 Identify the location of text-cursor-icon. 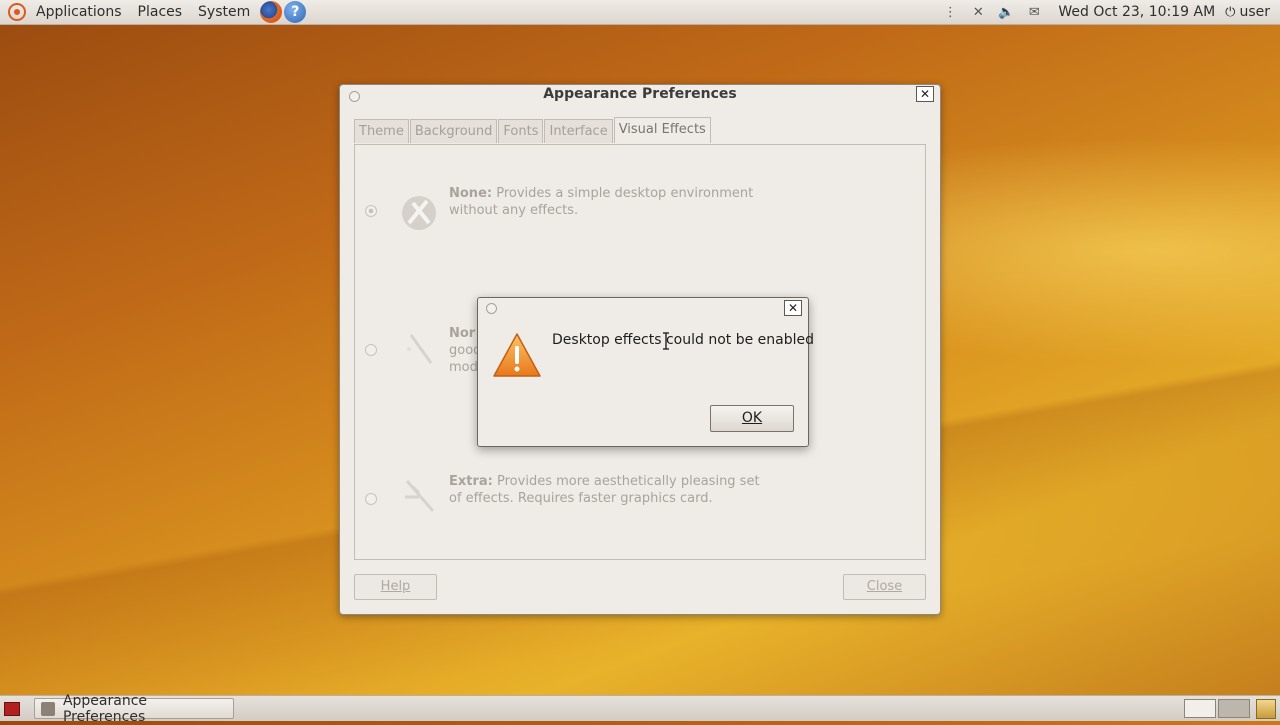
(666, 341).